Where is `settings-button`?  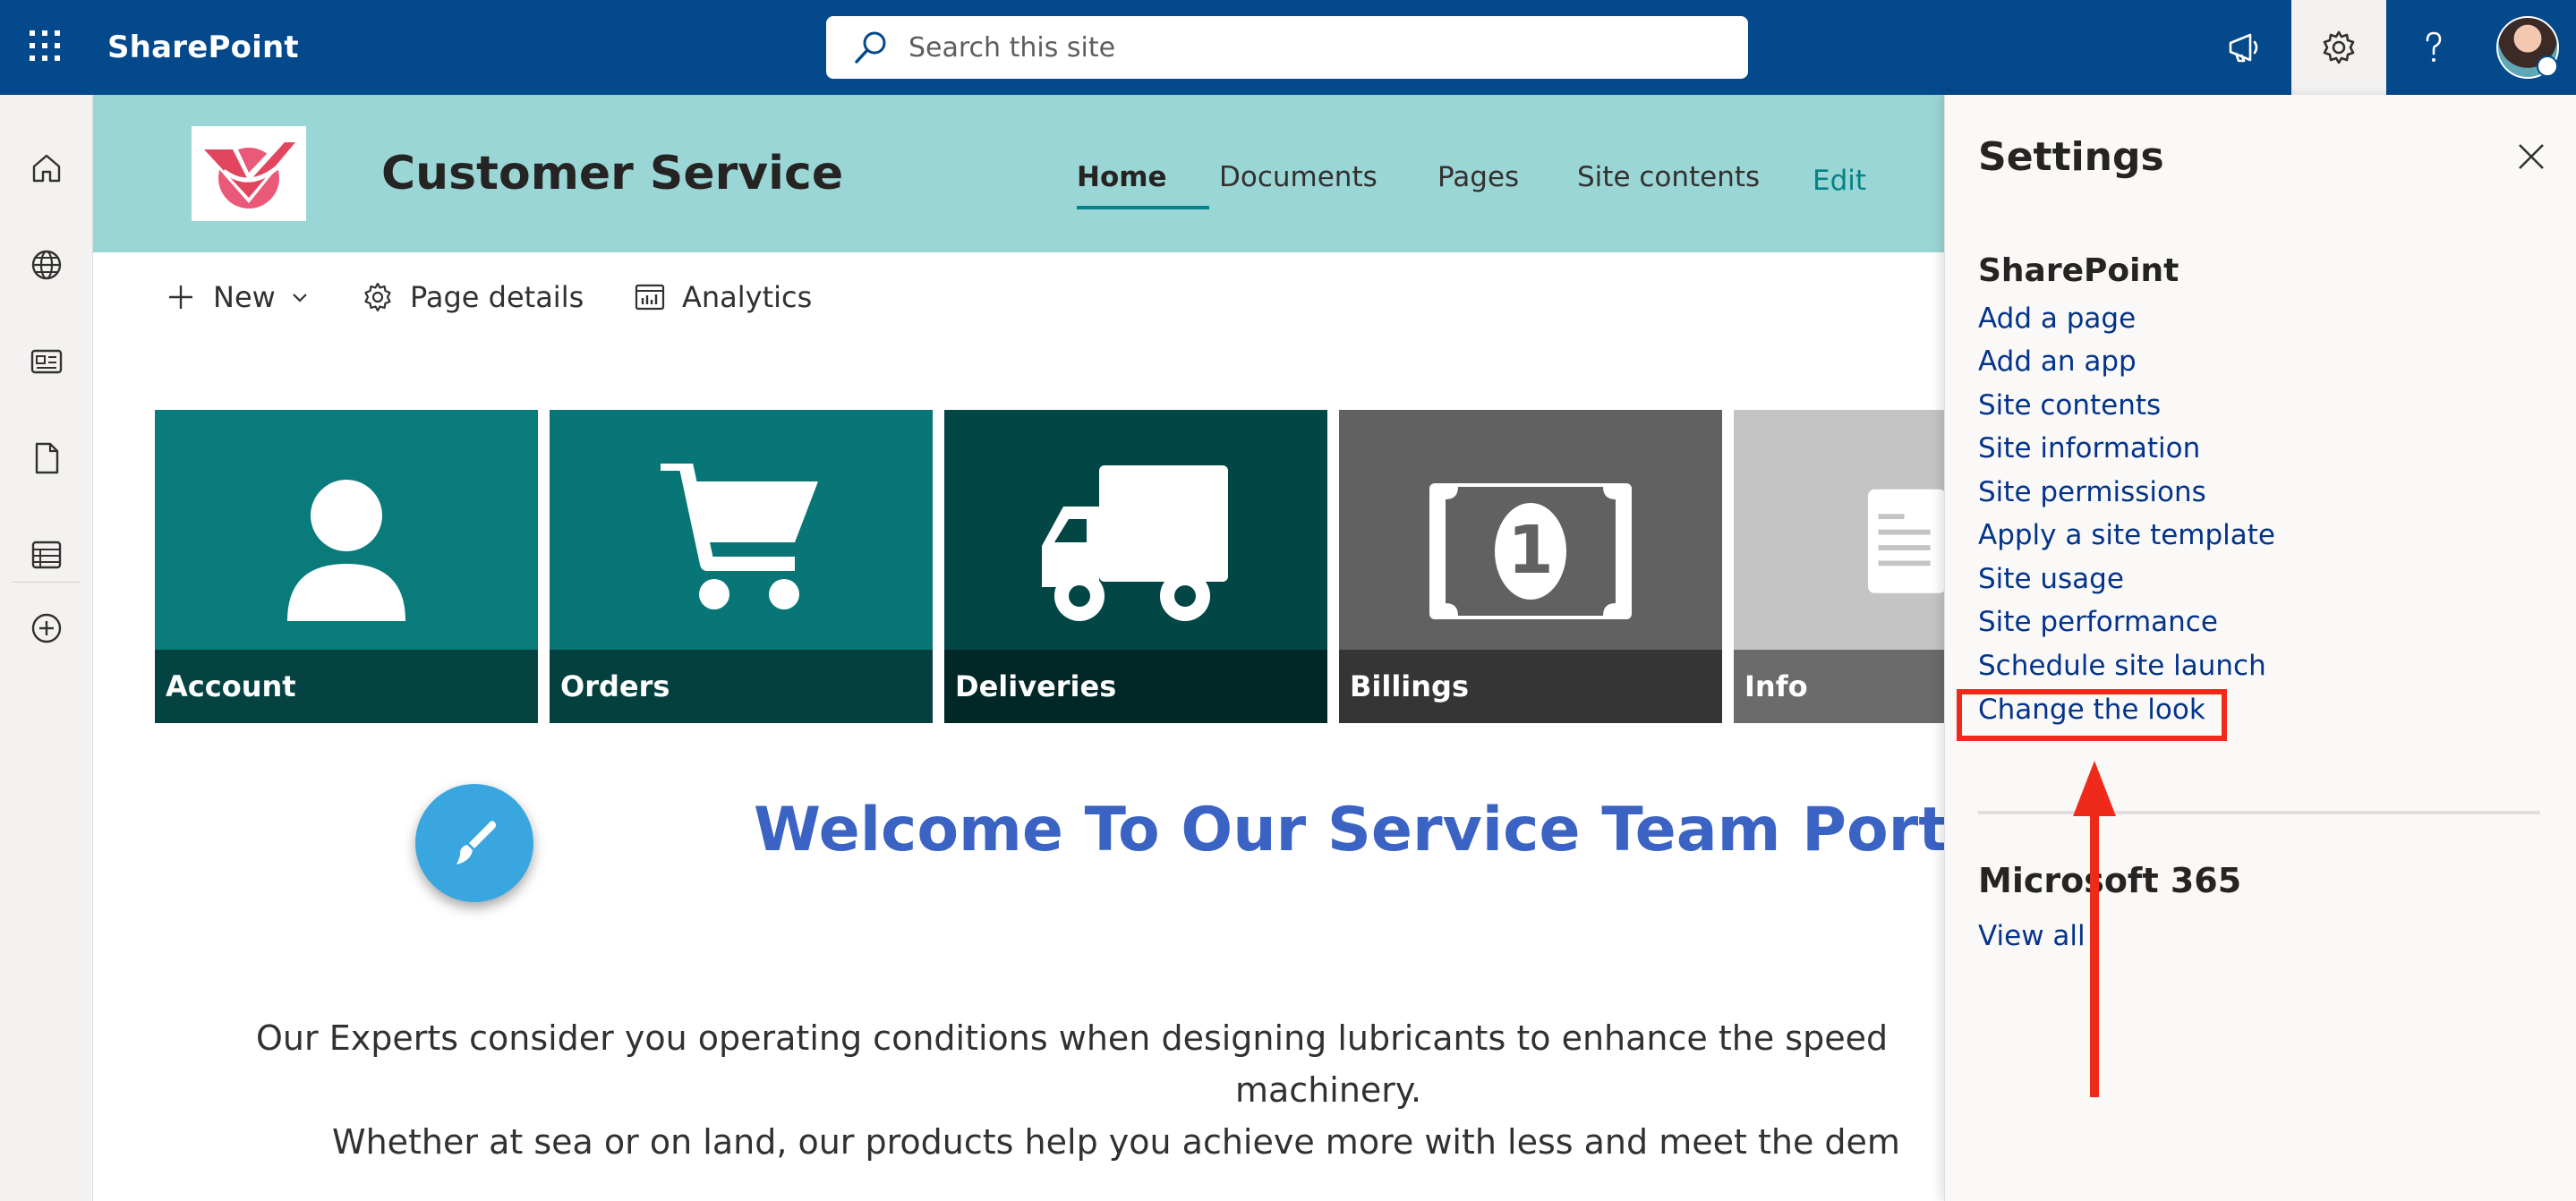 settings-button is located at coordinates (2338, 47).